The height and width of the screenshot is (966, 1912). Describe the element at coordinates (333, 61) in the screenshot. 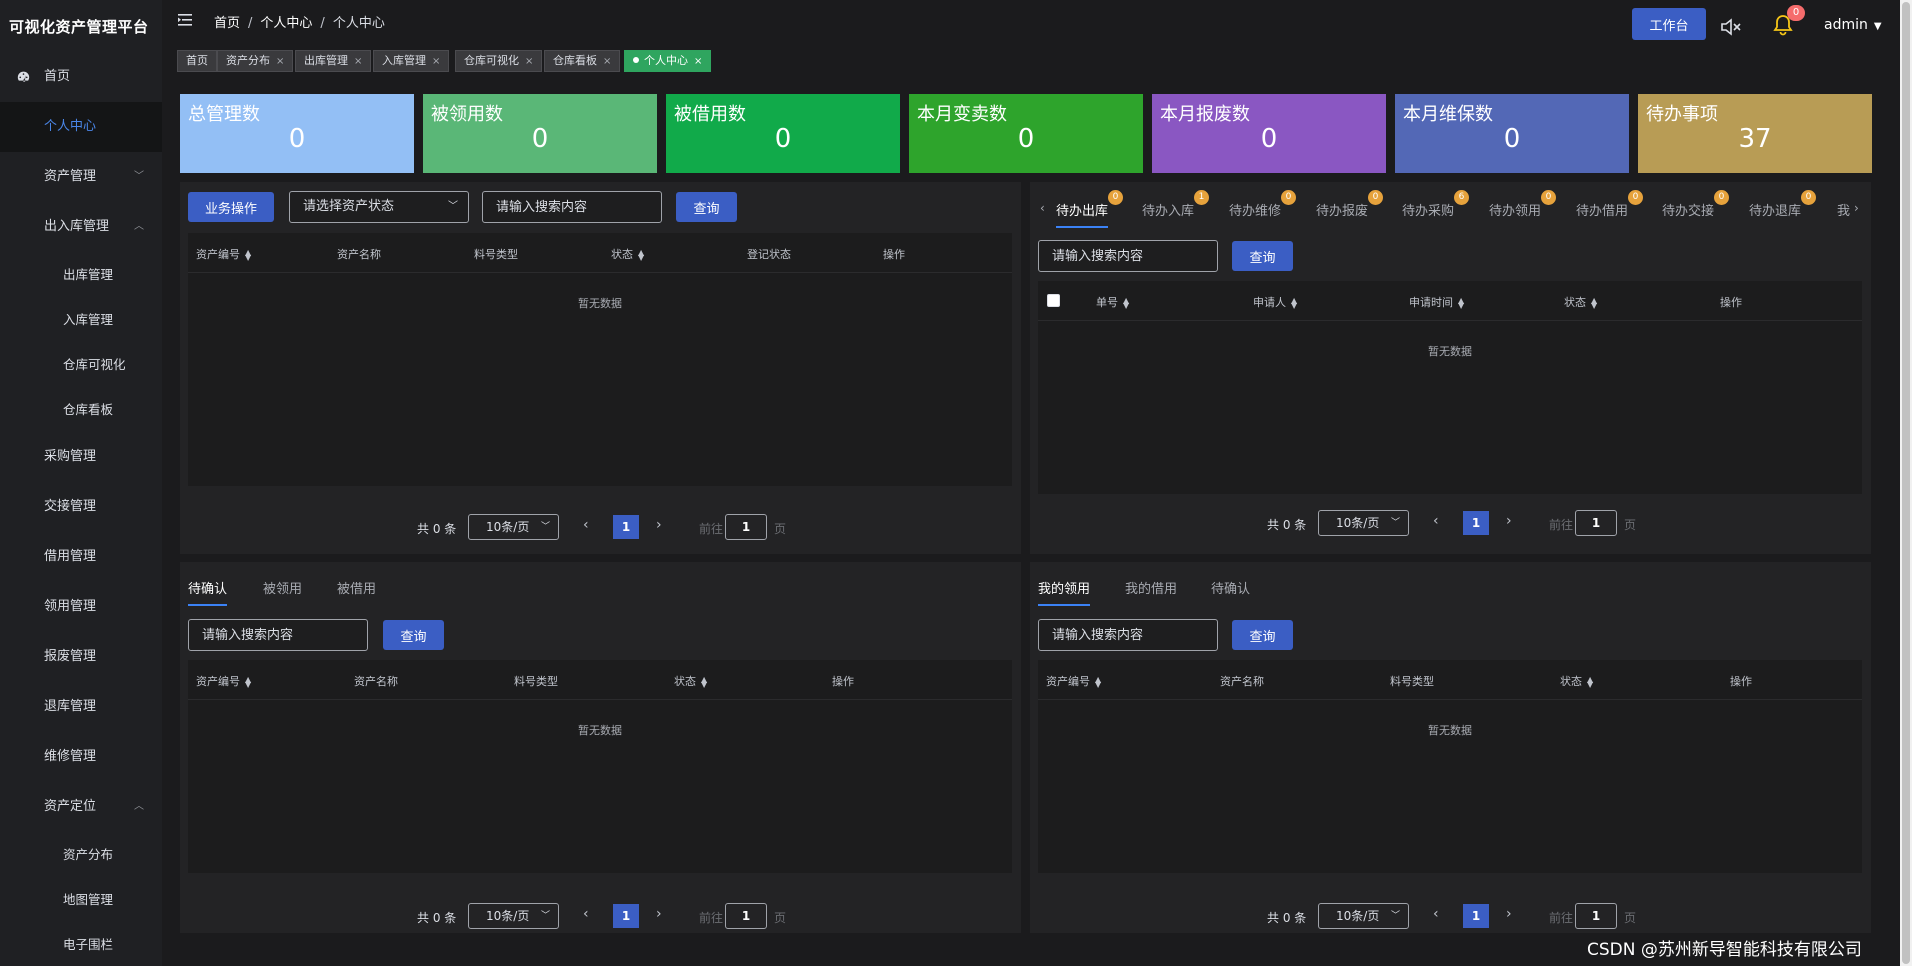

I see `tag-outbound: 出库管理 ×` at that location.